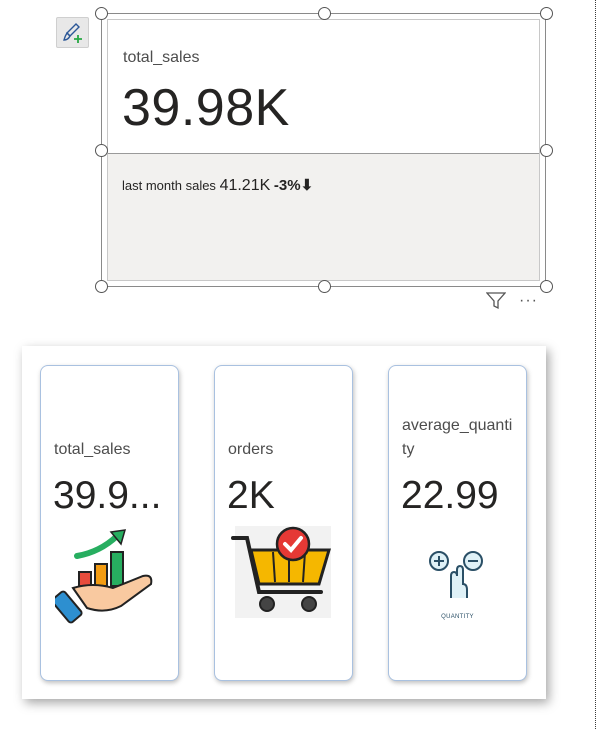 The height and width of the screenshot is (729, 605). What do you see at coordinates (450, 495) in the screenshot?
I see `card-value: 22.99` at bounding box center [450, 495].